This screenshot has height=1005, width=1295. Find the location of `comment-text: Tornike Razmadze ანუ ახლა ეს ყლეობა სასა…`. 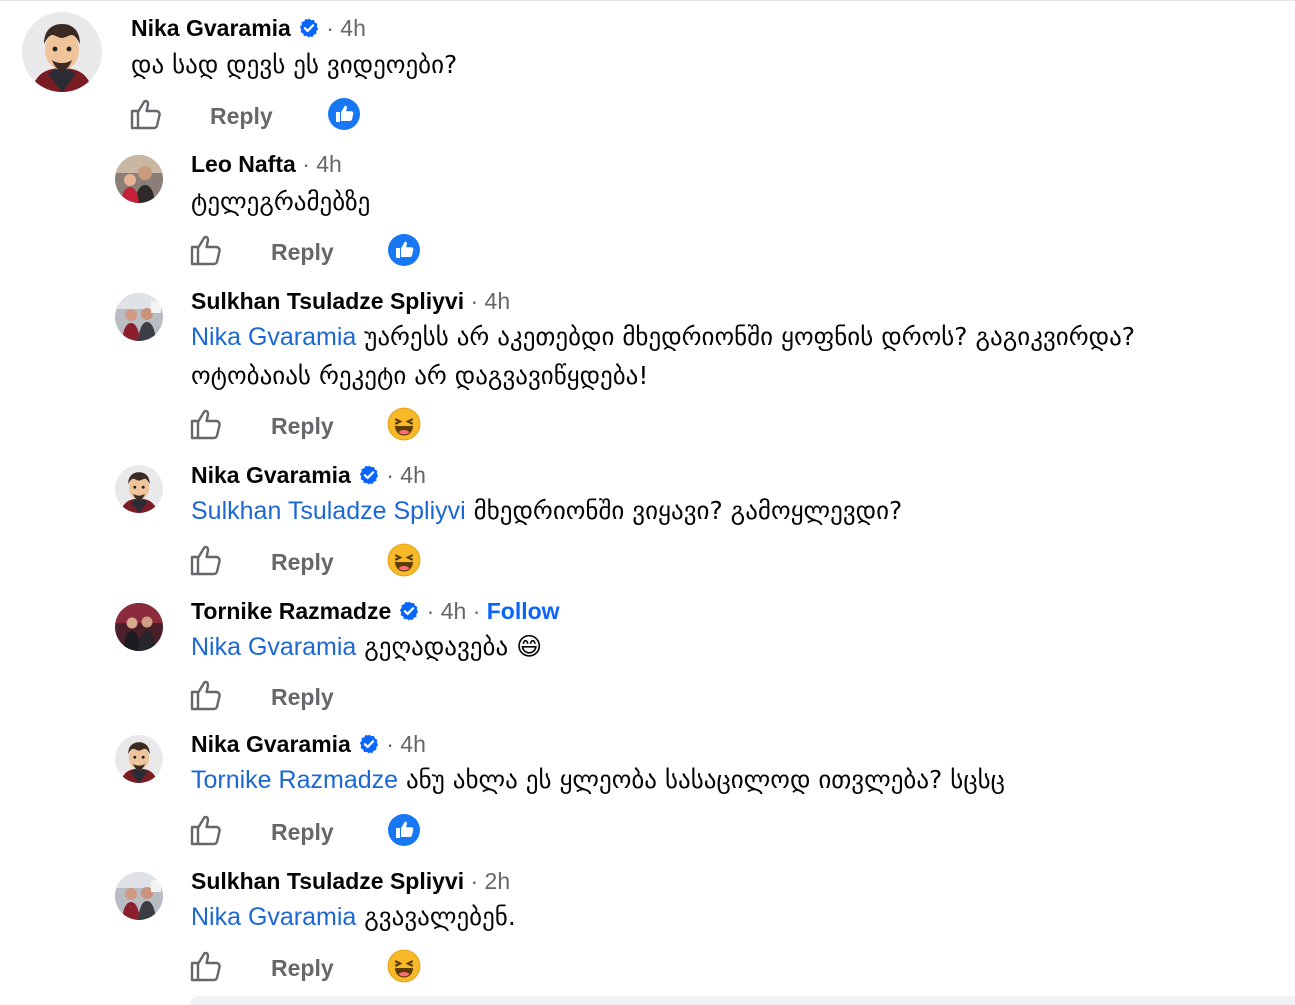

comment-text: Tornike Razmadze ანუ ახლა ეს ყლეობა სასა… is located at coordinates (598, 780).